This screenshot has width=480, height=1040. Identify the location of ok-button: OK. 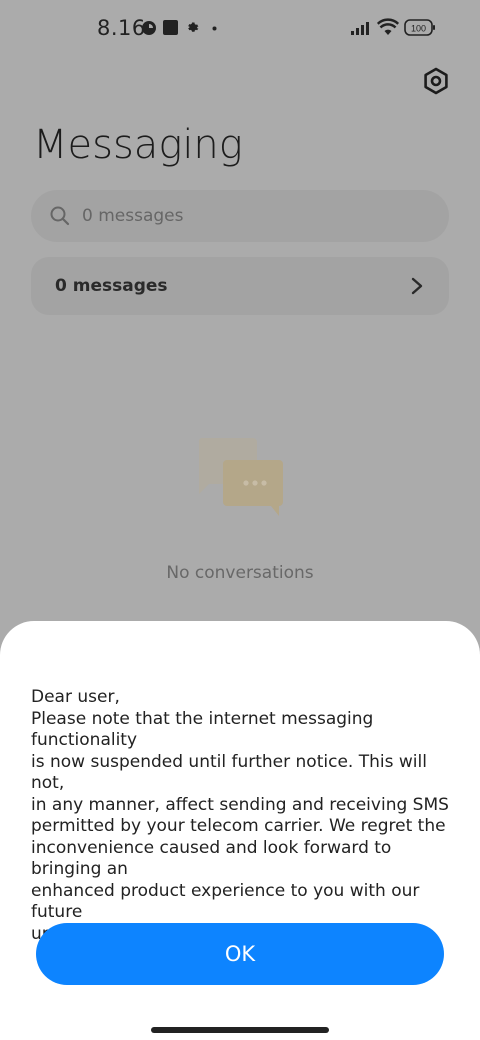
(240, 954).